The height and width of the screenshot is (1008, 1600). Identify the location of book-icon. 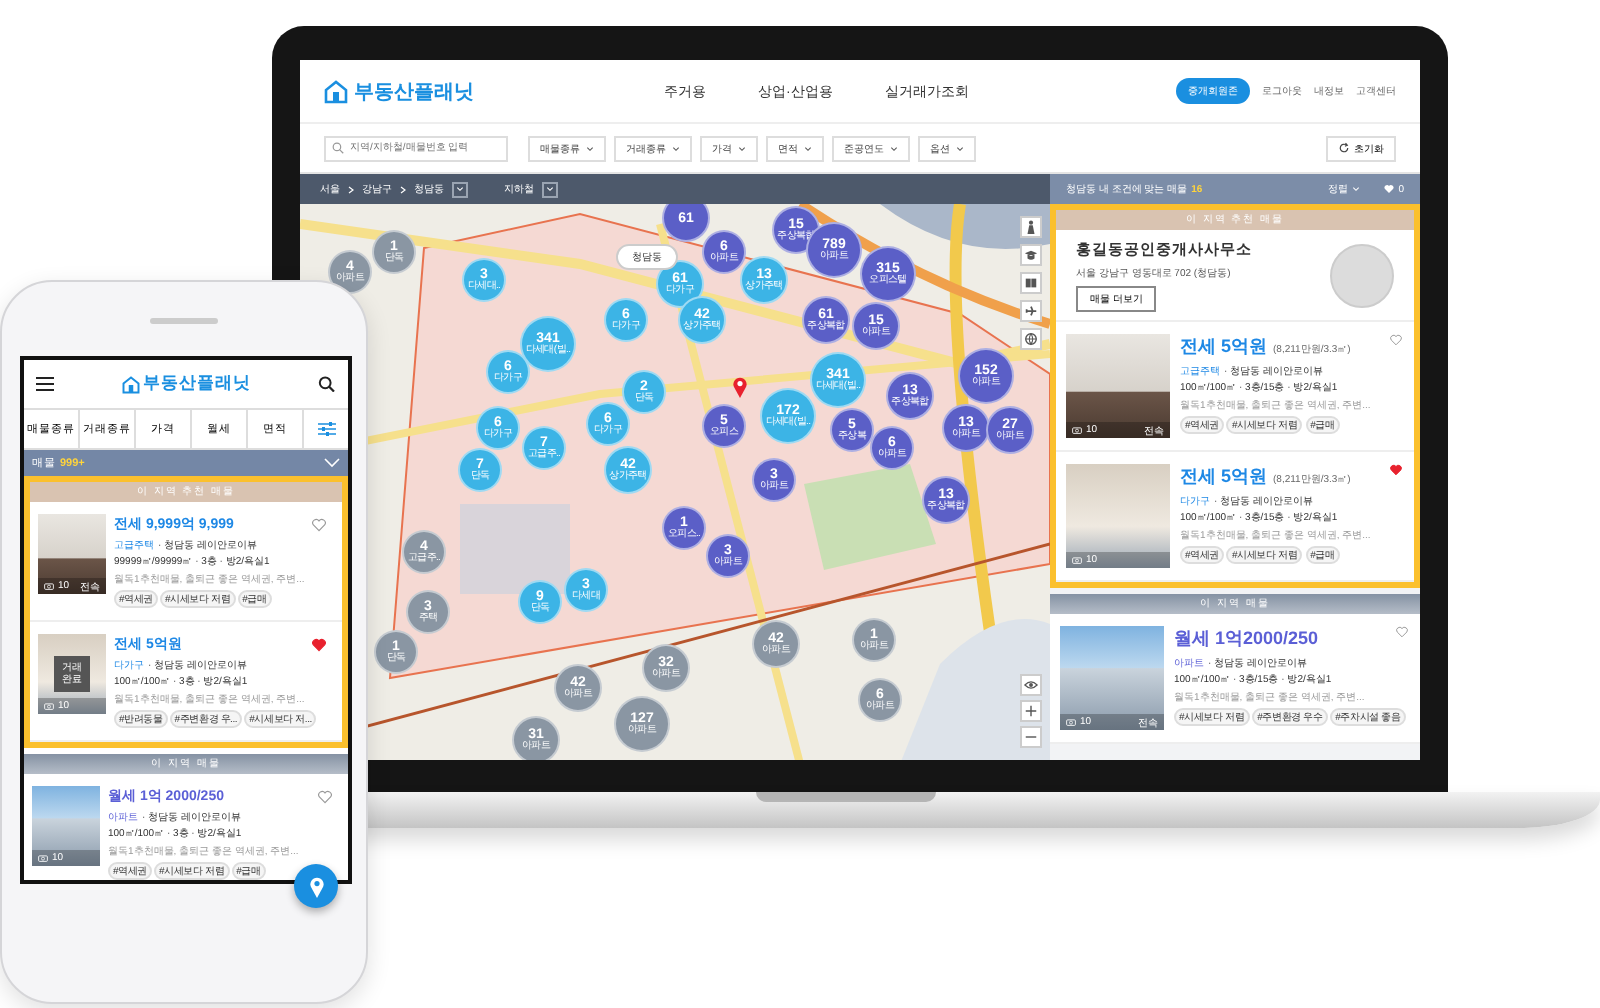
(1031, 283).